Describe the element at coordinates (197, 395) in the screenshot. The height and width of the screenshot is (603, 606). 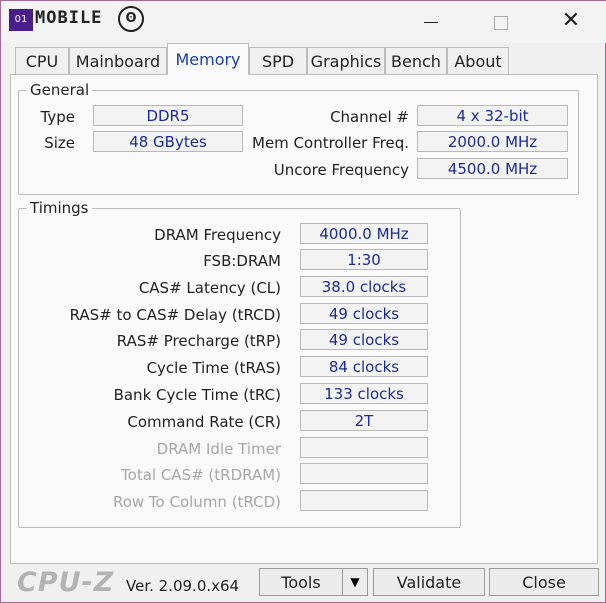
I see `bank-cycle-time-label: Bank Cycle Time (tRC)` at that location.